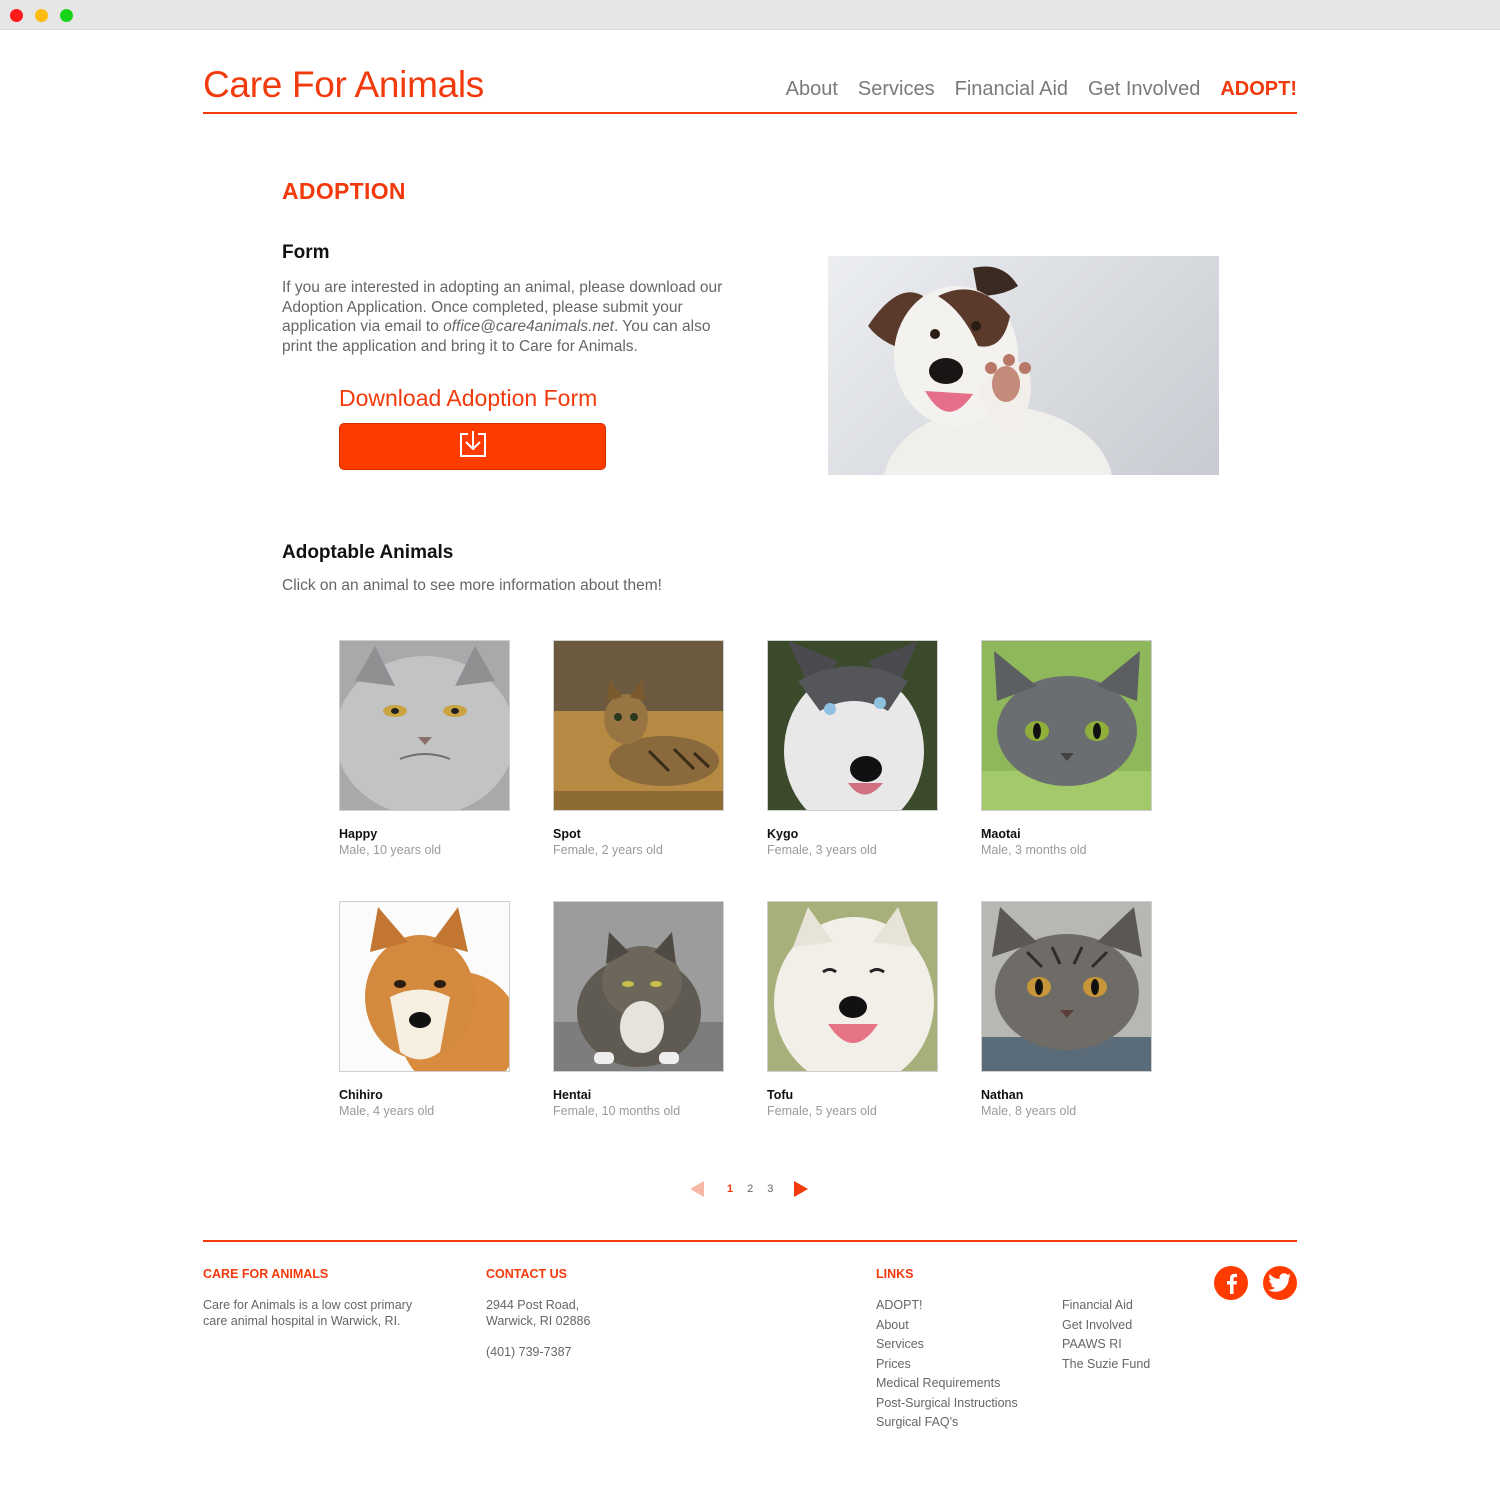 The image size is (1500, 1503). I want to click on footer-link-paaws-ri: PAAWS RI, so click(1106, 1345).